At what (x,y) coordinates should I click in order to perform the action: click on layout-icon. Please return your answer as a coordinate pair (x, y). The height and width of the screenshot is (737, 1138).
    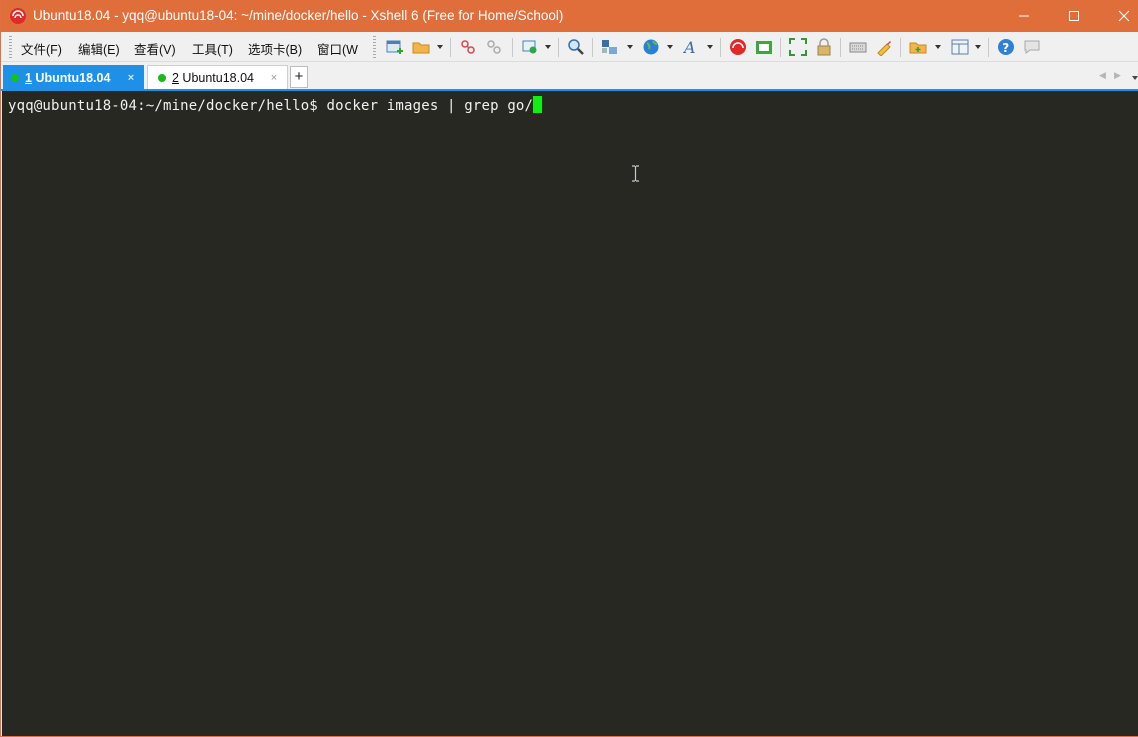
    Looking at the image, I should click on (960, 47).